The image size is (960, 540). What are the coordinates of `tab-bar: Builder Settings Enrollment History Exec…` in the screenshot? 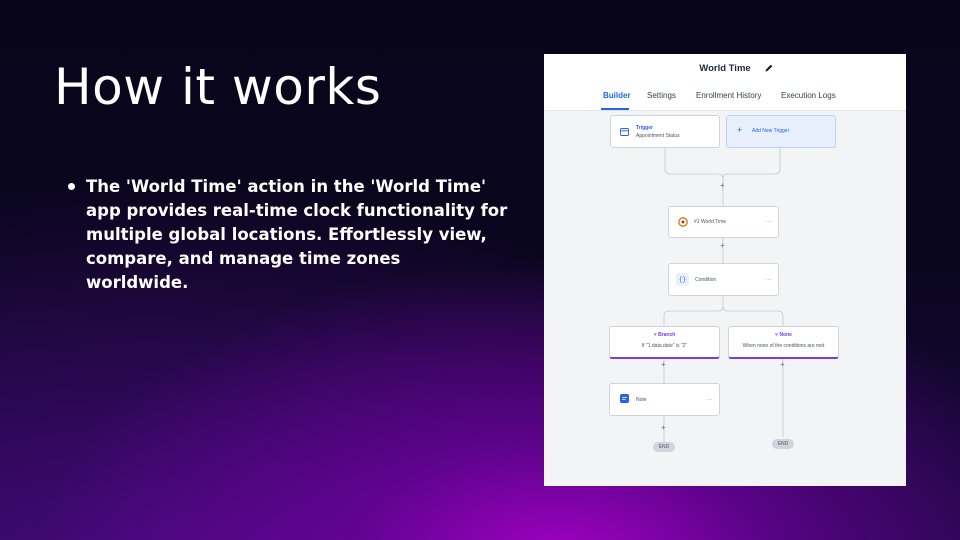 It's located at (725, 97).